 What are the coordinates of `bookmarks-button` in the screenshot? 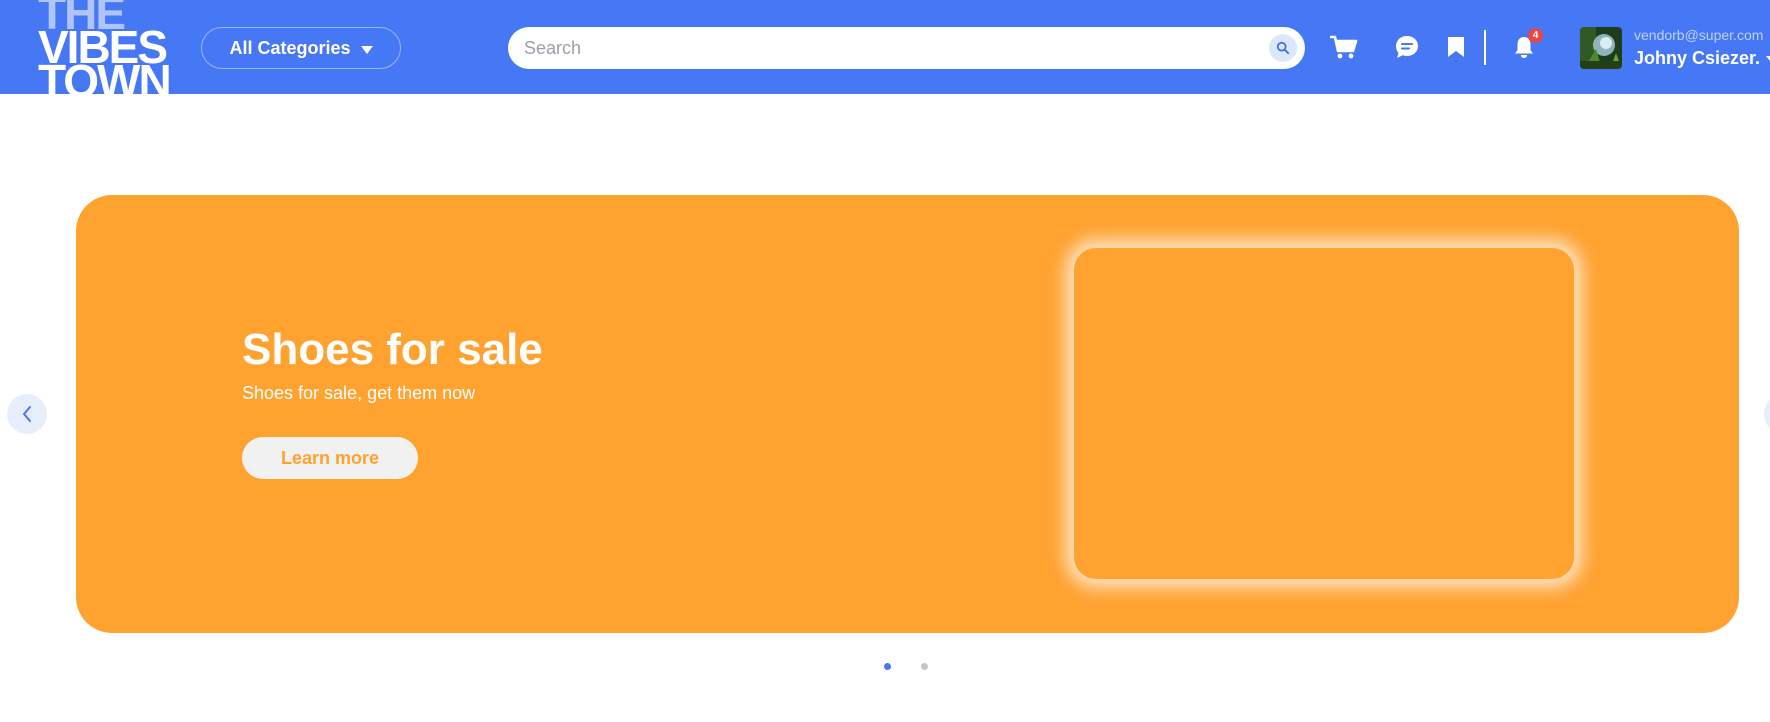 It's located at (1456, 47).